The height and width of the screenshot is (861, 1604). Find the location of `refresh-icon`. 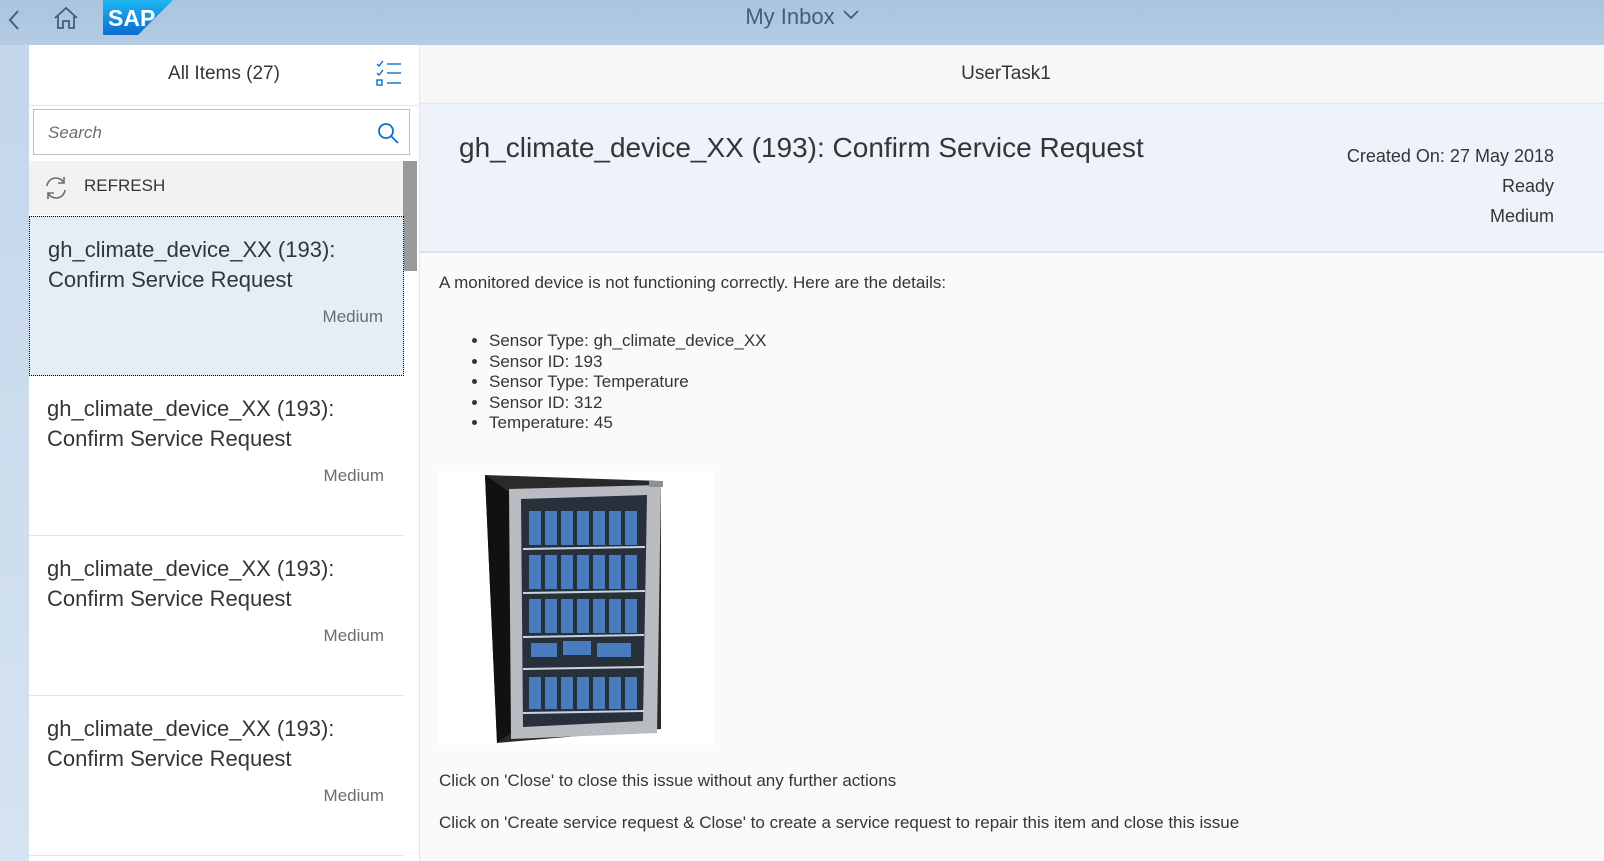

refresh-icon is located at coordinates (56, 188).